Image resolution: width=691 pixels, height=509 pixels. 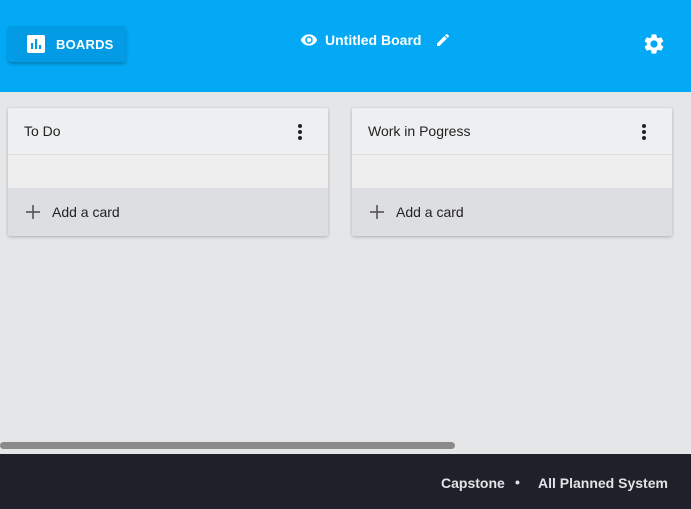 What do you see at coordinates (603, 483) in the screenshot?
I see `footer-tagline: All Planned System` at bounding box center [603, 483].